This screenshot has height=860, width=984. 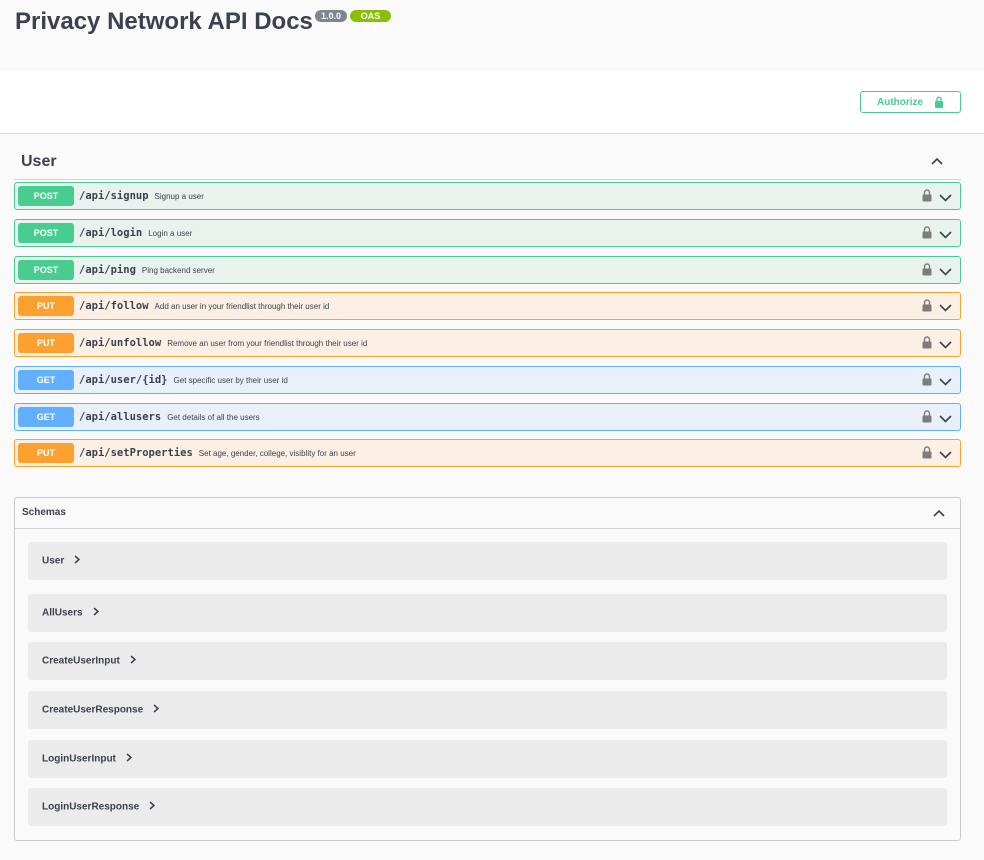 I want to click on operation-path: /api/ping Ping backend server, so click(x=147, y=270).